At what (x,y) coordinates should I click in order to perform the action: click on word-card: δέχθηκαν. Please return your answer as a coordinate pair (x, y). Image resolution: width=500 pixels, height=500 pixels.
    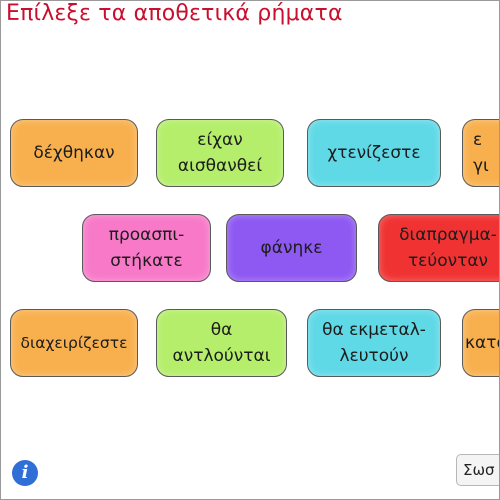
    Looking at the image, I should click on (74, 153).